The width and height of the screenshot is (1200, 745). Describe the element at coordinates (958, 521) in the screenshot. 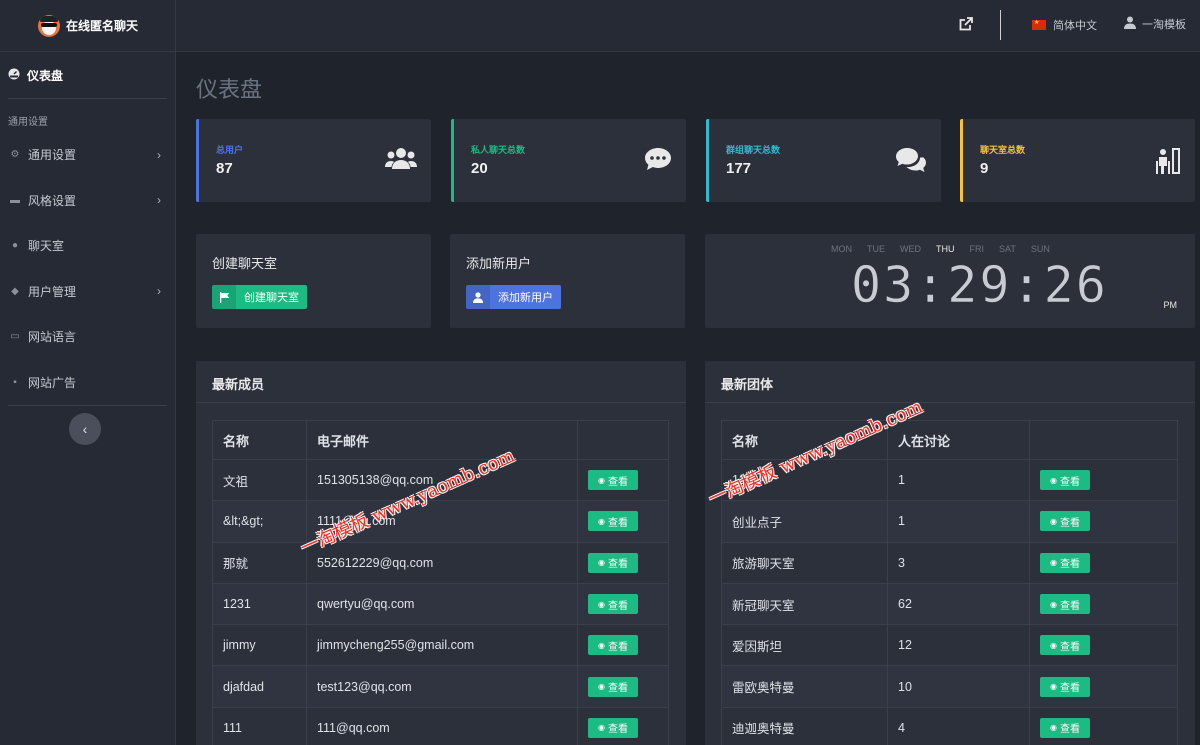

I see `table-cell-count: 1` at that location.